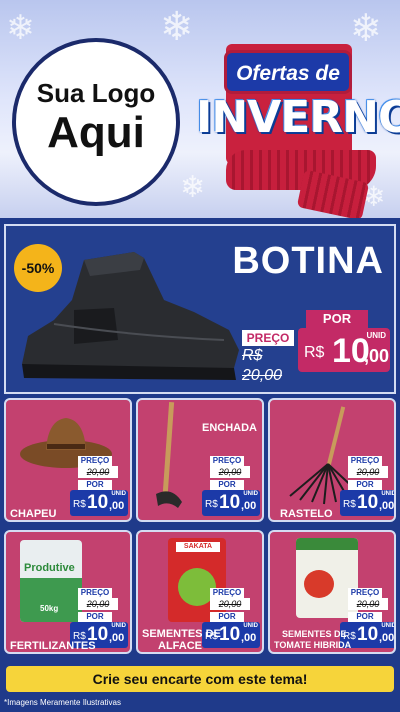 The image size is (400, 712). Describe the element at coordinates (268, 338) in the screenshot. I see `hero-preco-label: PREÇO` at that location.